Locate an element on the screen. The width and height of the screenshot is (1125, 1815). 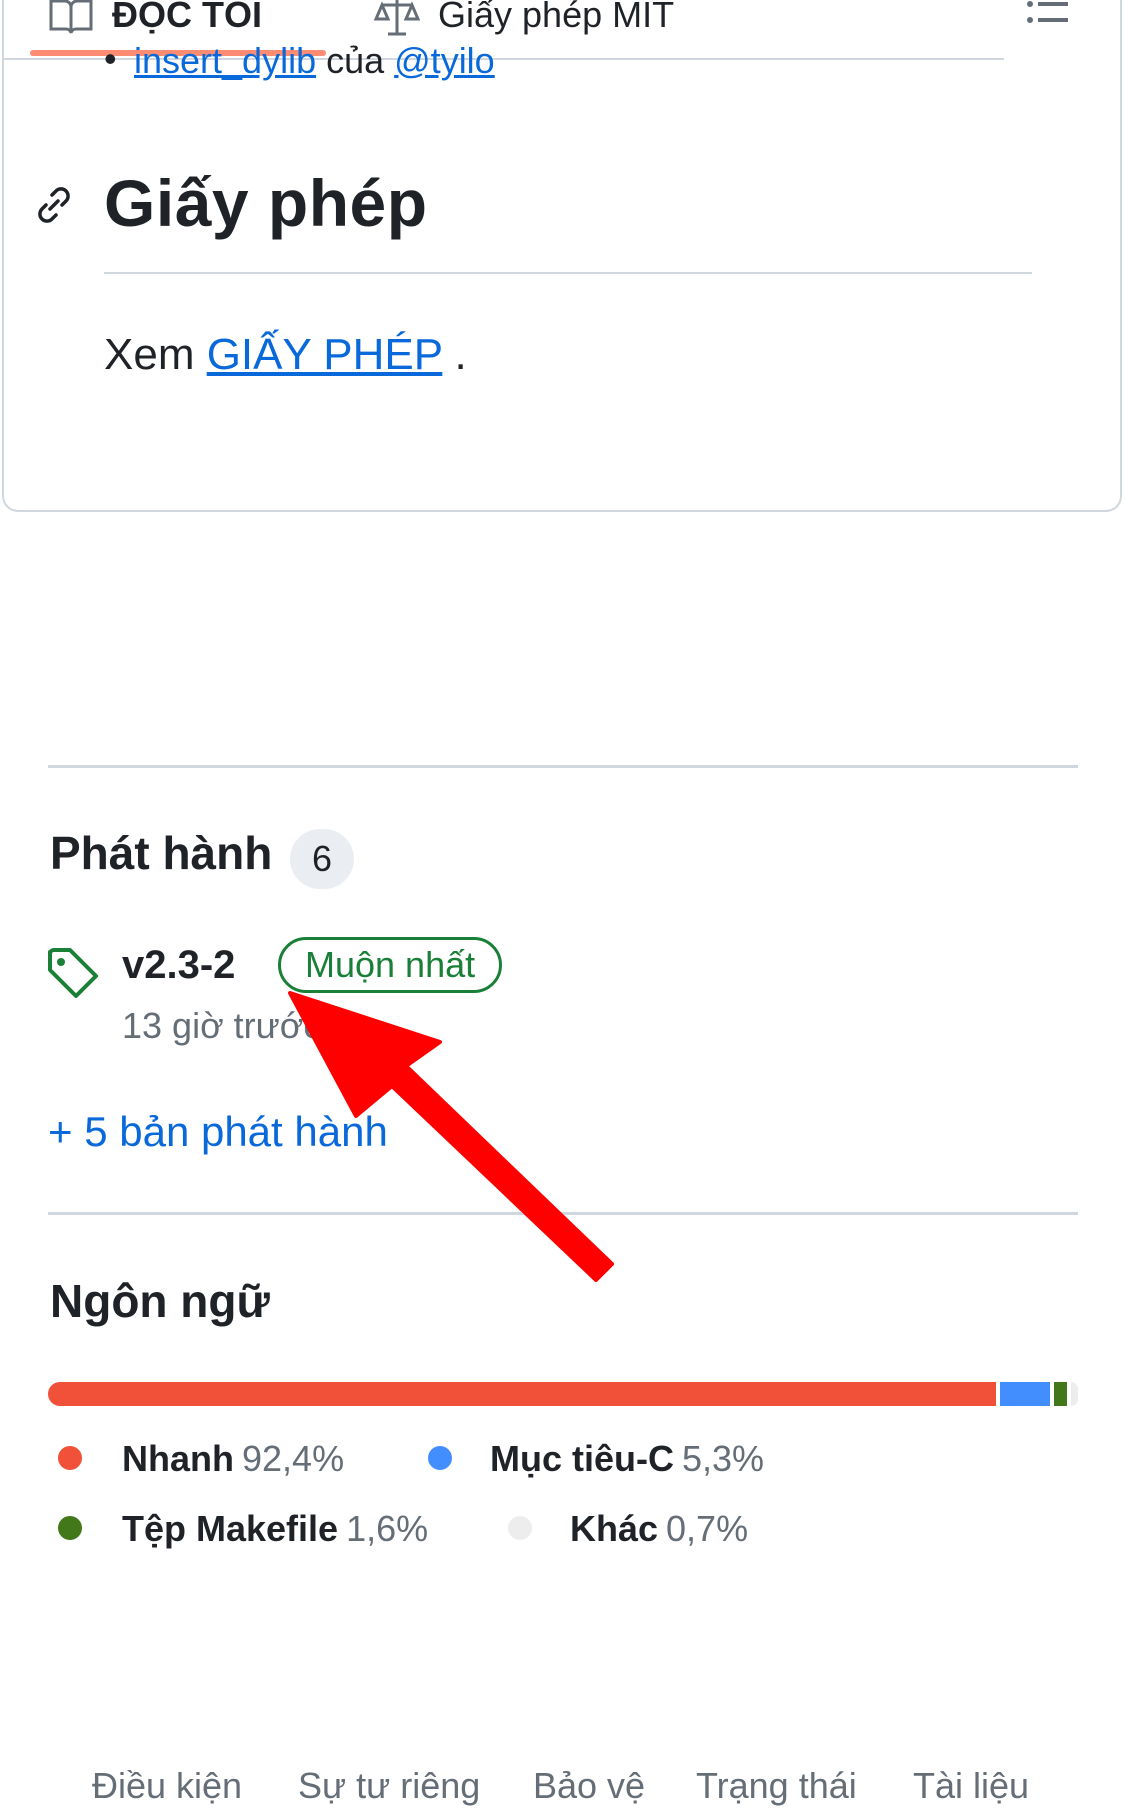
language-percent: 92,4% is located at coordinates (293, 1458).